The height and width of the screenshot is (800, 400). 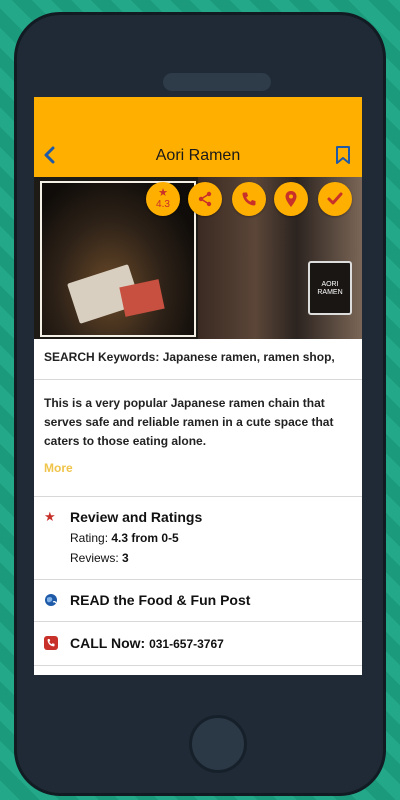 What do you see at coordinates (89, 538) in the screenshot?
I see `rating-label: Rating:` at bounding box center [89, 538].